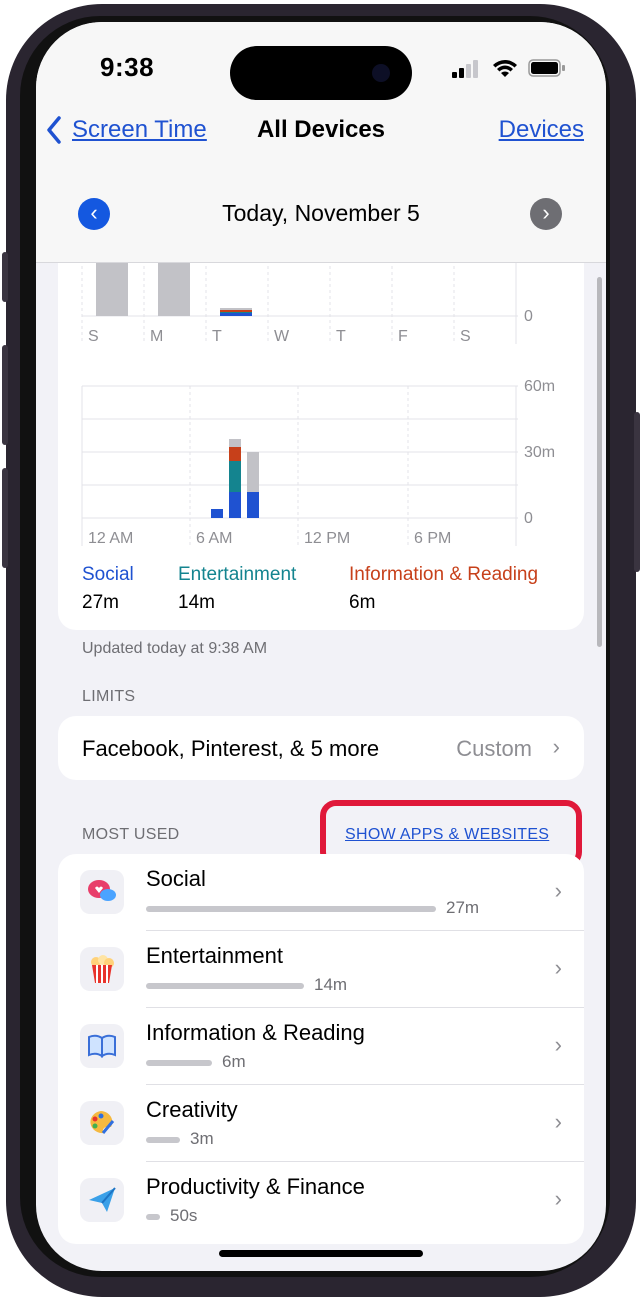  What do you see at coordinates (546, 68) in the screenshot?
I see `battery-icon` at bounding box center [546, 68].